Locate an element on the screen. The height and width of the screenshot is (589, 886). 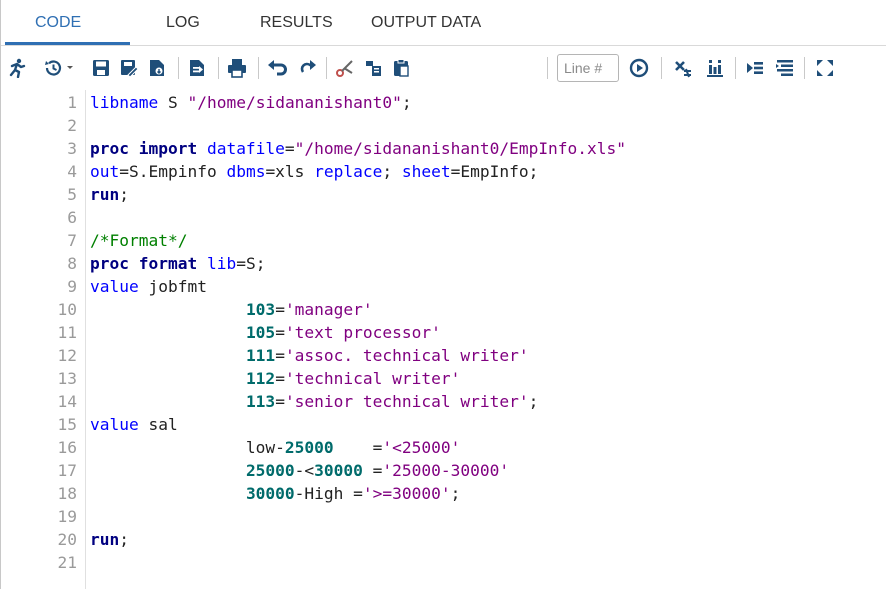
code-line: 18 30000-High ='>=30000'; is located at coordinates (443, 493).